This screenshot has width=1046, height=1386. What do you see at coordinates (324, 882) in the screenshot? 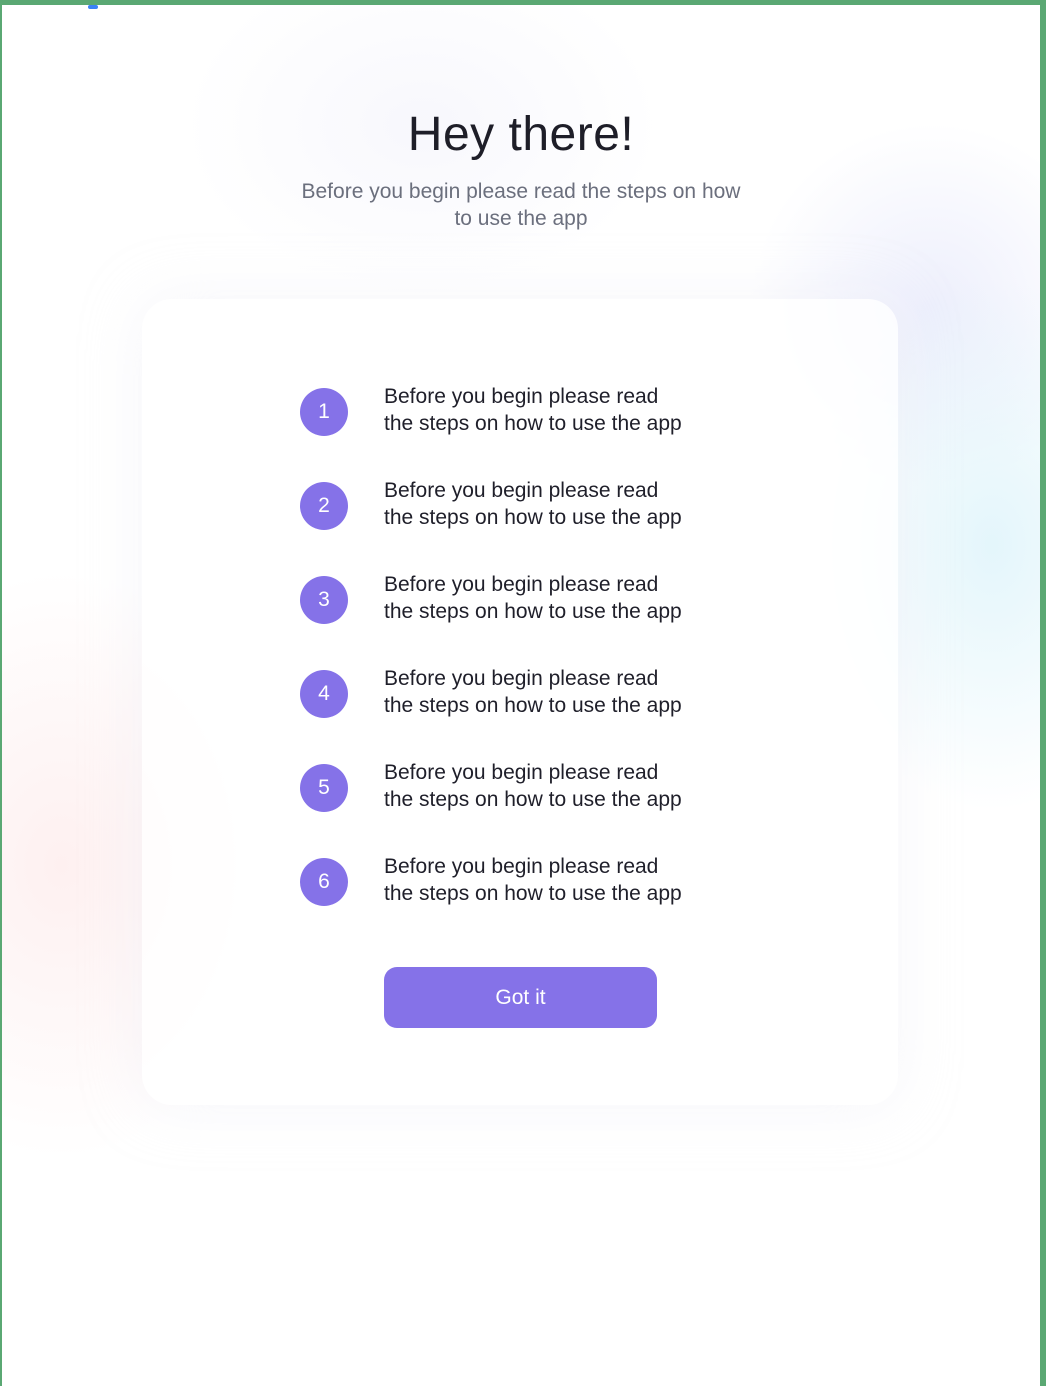
I see `step-number-badge: 6` at bounding box center [324, 882].